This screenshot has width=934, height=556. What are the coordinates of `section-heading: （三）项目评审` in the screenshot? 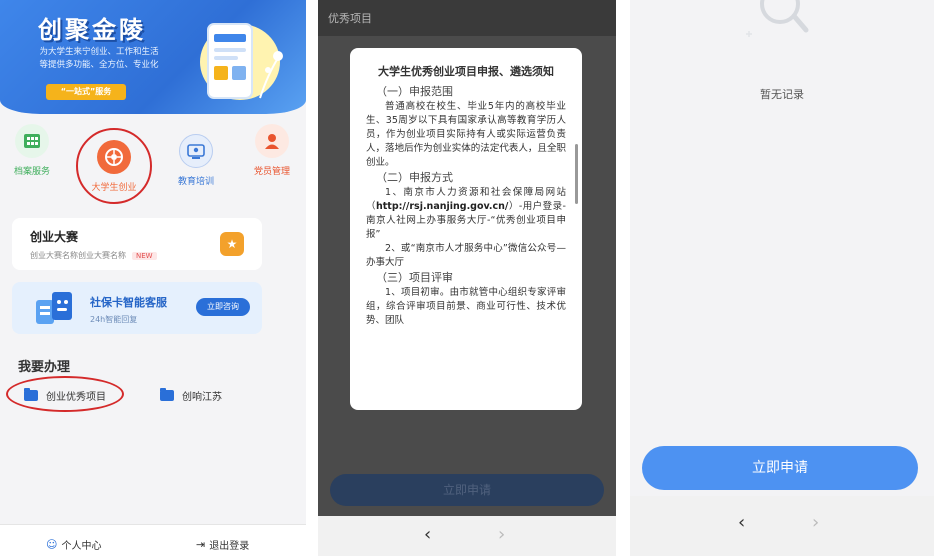 It's located at (414, 277).